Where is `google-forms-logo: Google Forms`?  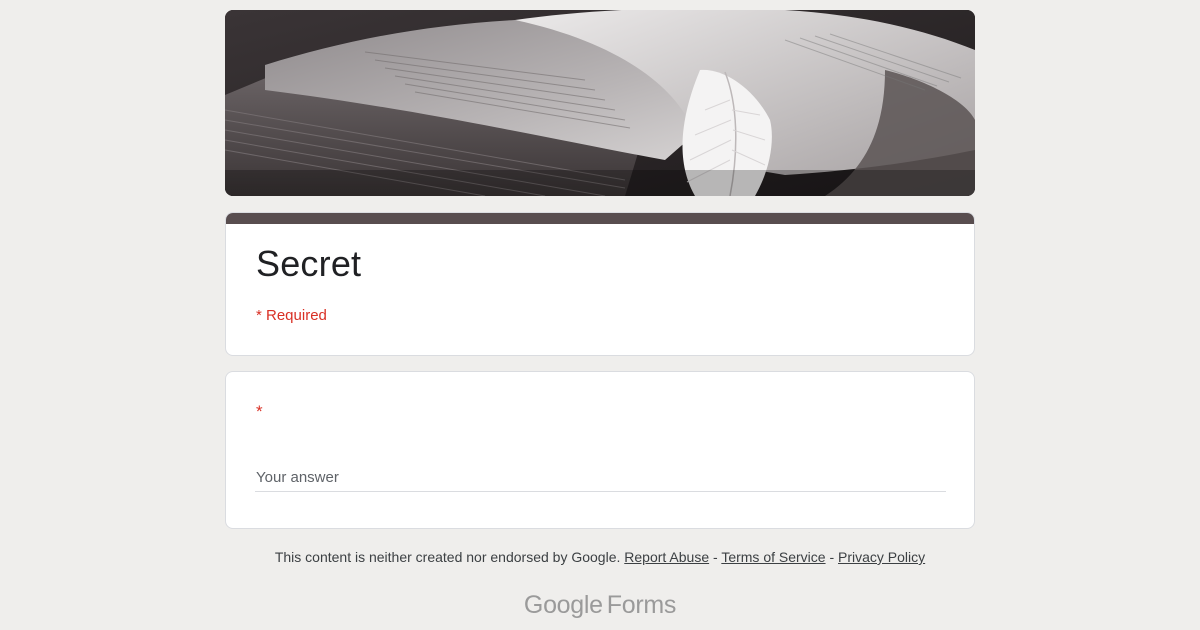
google-forms-logo: Google Forms is located at coordinates (600, 605).